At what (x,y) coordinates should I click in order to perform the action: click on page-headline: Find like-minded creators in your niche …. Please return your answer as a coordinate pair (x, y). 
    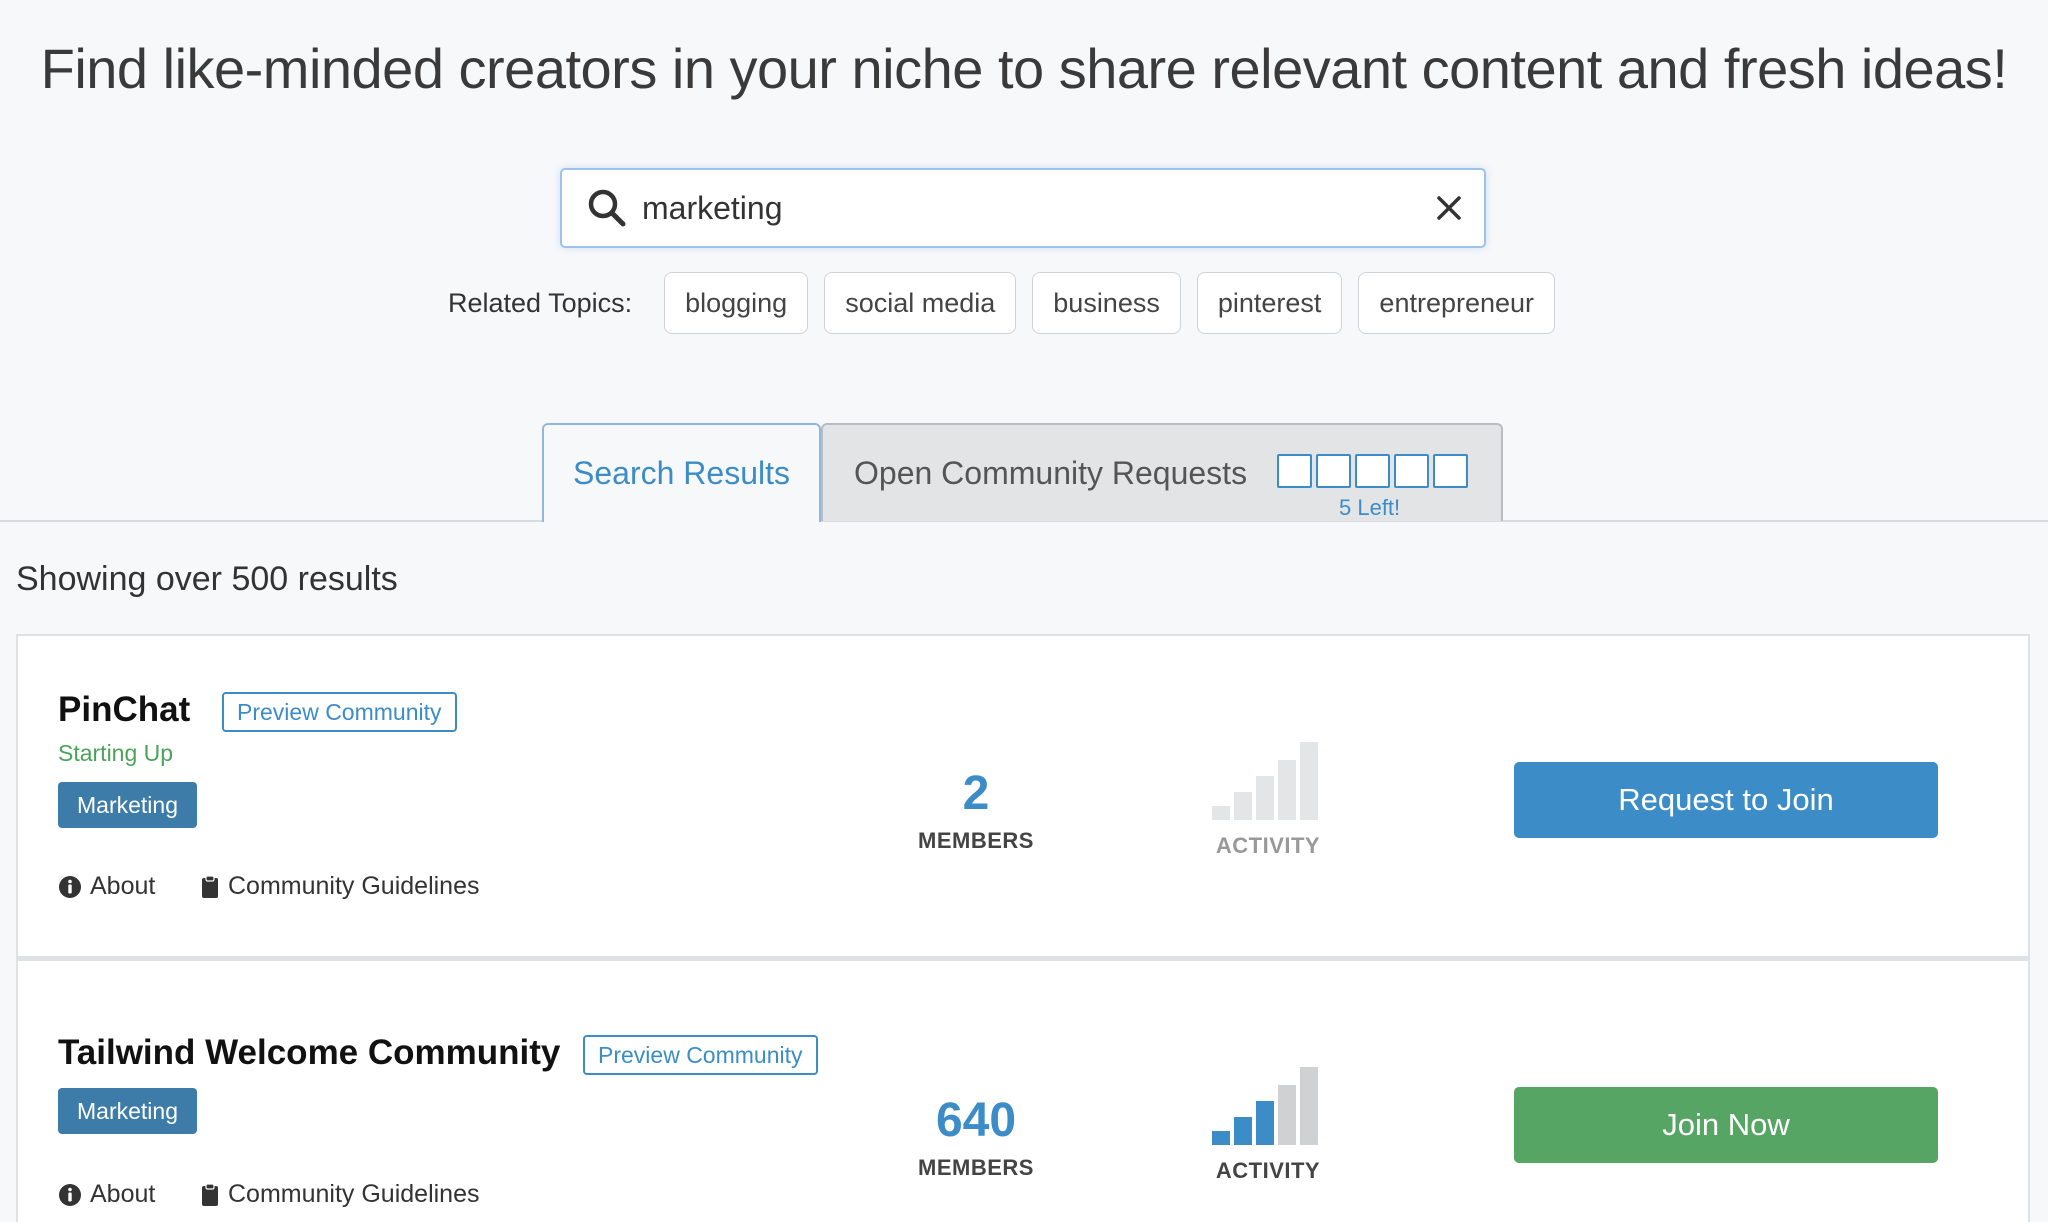
    Looking at the image, I should click on (1024, 68).